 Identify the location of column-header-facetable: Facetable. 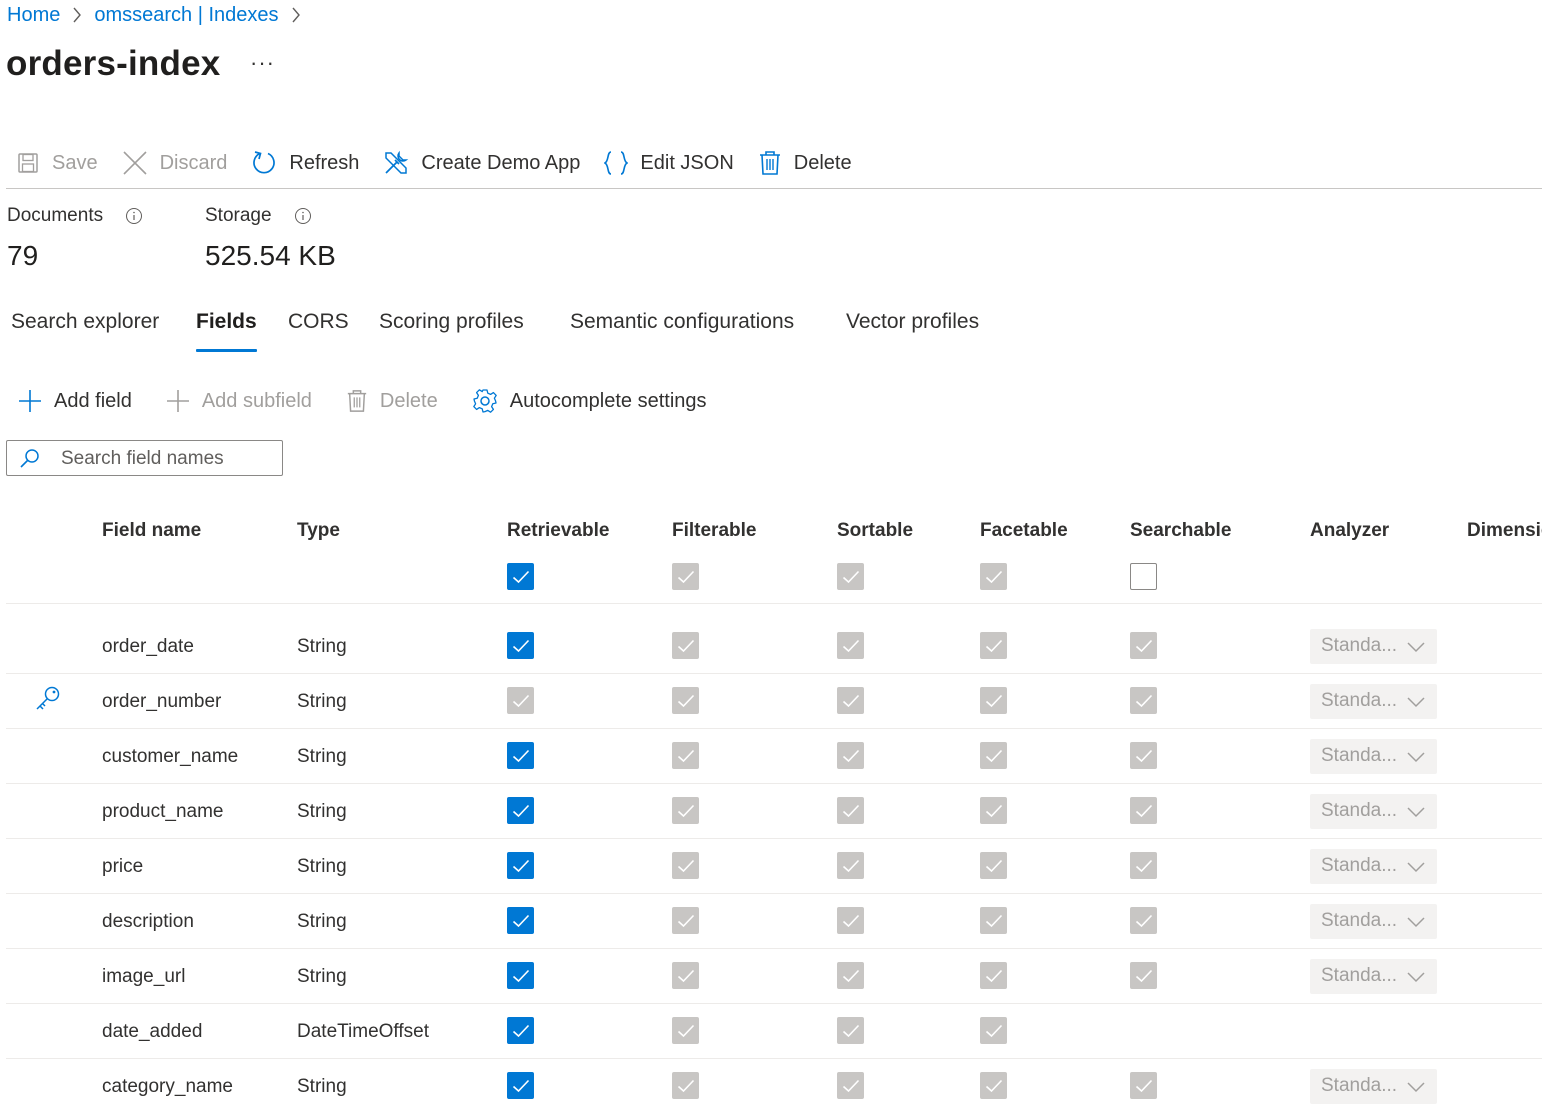
(1024, 531).